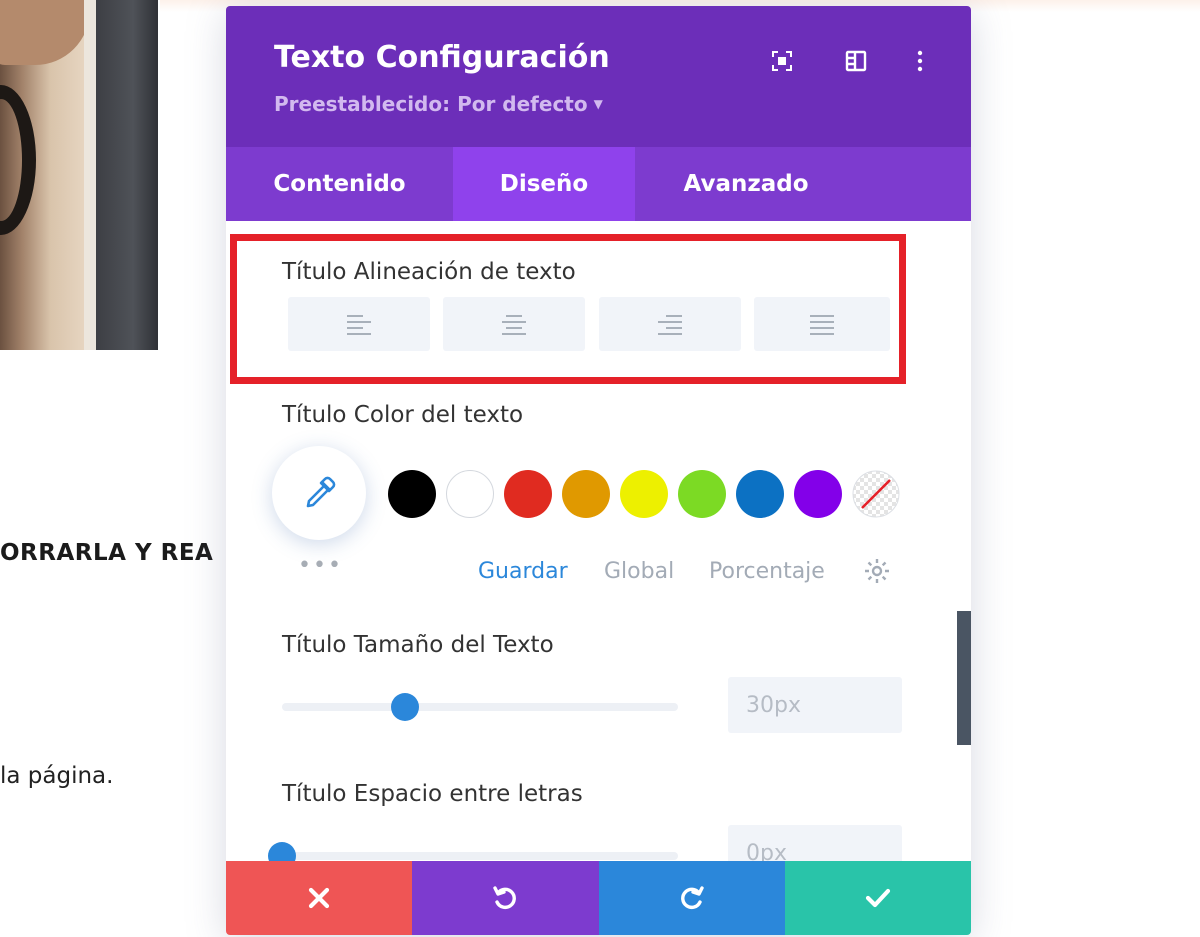 The image size is (1200, 937). What do you see at coordinates (523, 571) in the screenshot?
I see `save-color-link: Guardar` at bounding box center [523, 571].